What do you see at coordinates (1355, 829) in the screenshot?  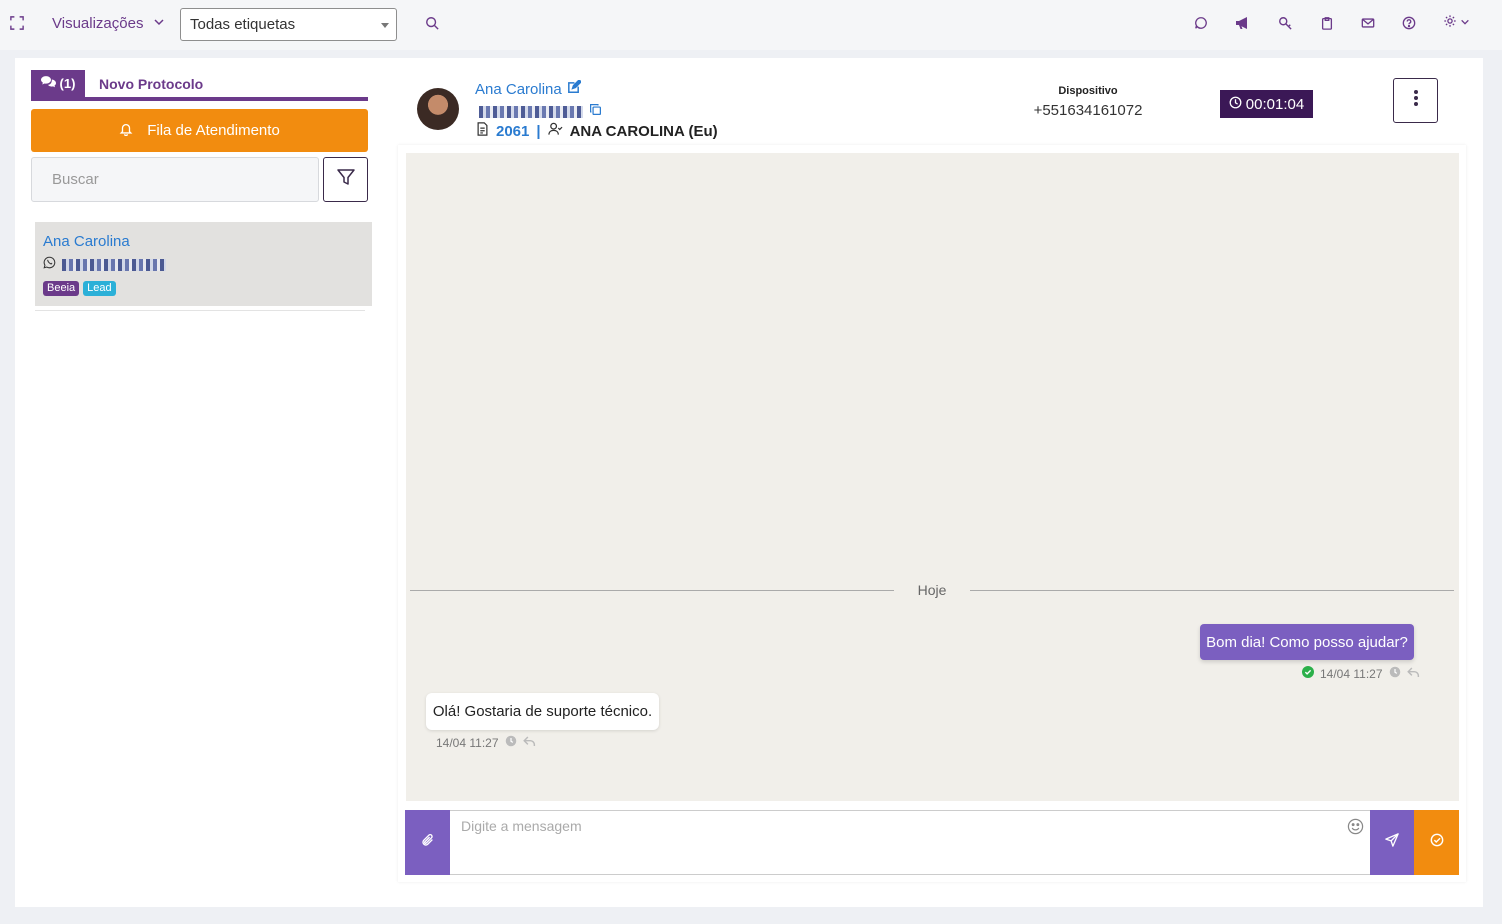 I see `emoji-icon` at bounding box center [1355, 829].